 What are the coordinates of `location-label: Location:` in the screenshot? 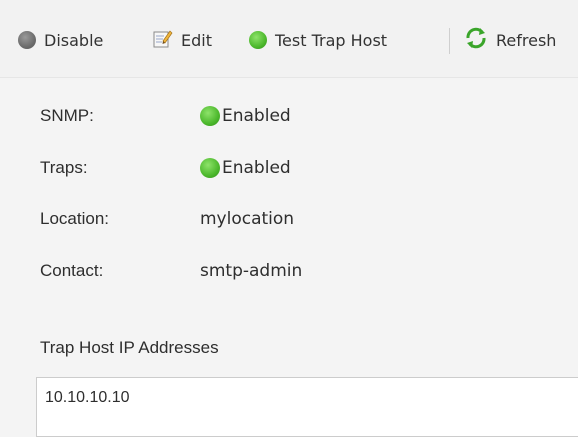 It's located at (74, 218).